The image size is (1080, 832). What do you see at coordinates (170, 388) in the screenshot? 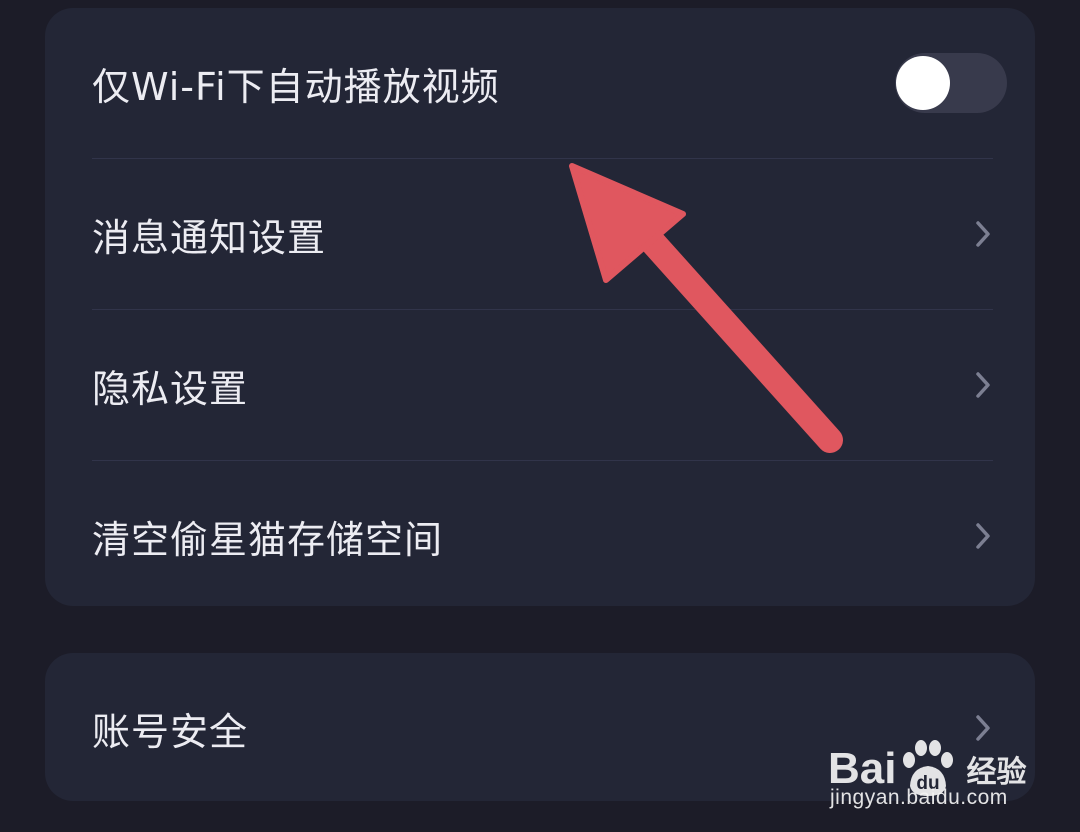
I see `privacy-settings-label: 隐私设置` at bounding box center [170, 388].